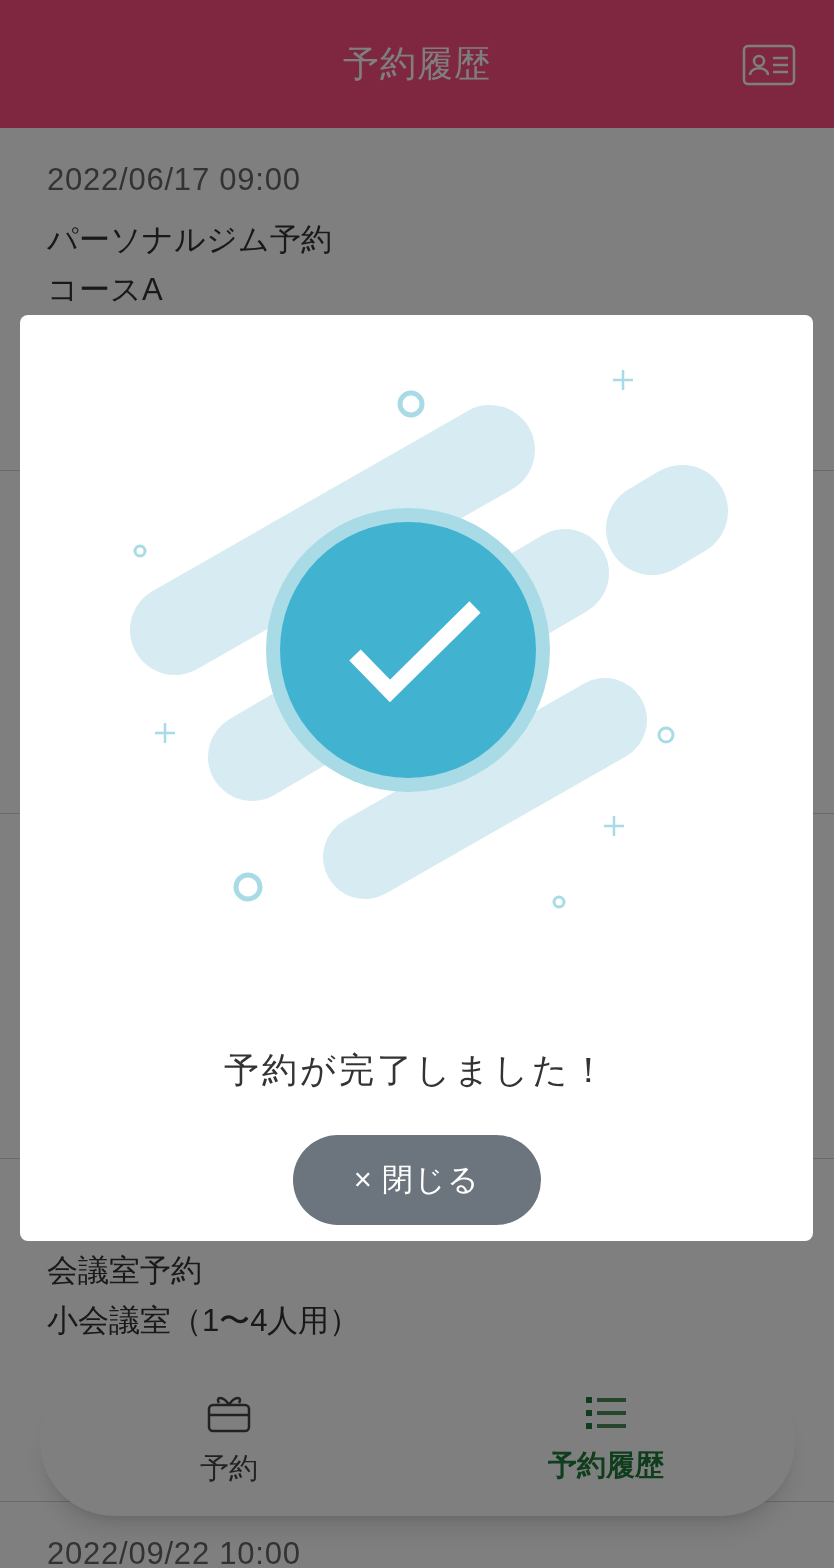 This screenshot has height=1568, width=834. I want to click on success-message: 予約が完了しました！, so click(416, 1070).